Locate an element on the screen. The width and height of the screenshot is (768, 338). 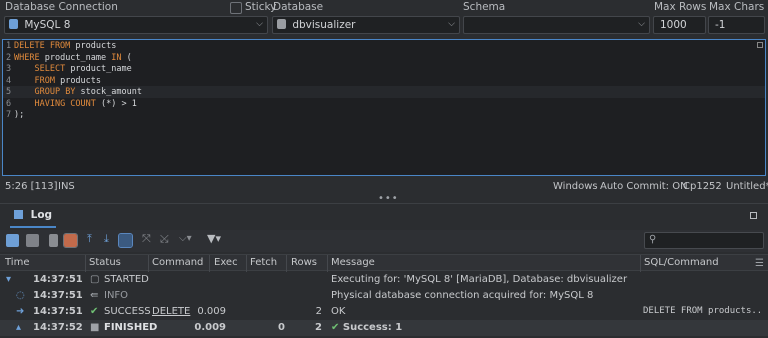
col-message: Message is located at coordinates (353, 262).